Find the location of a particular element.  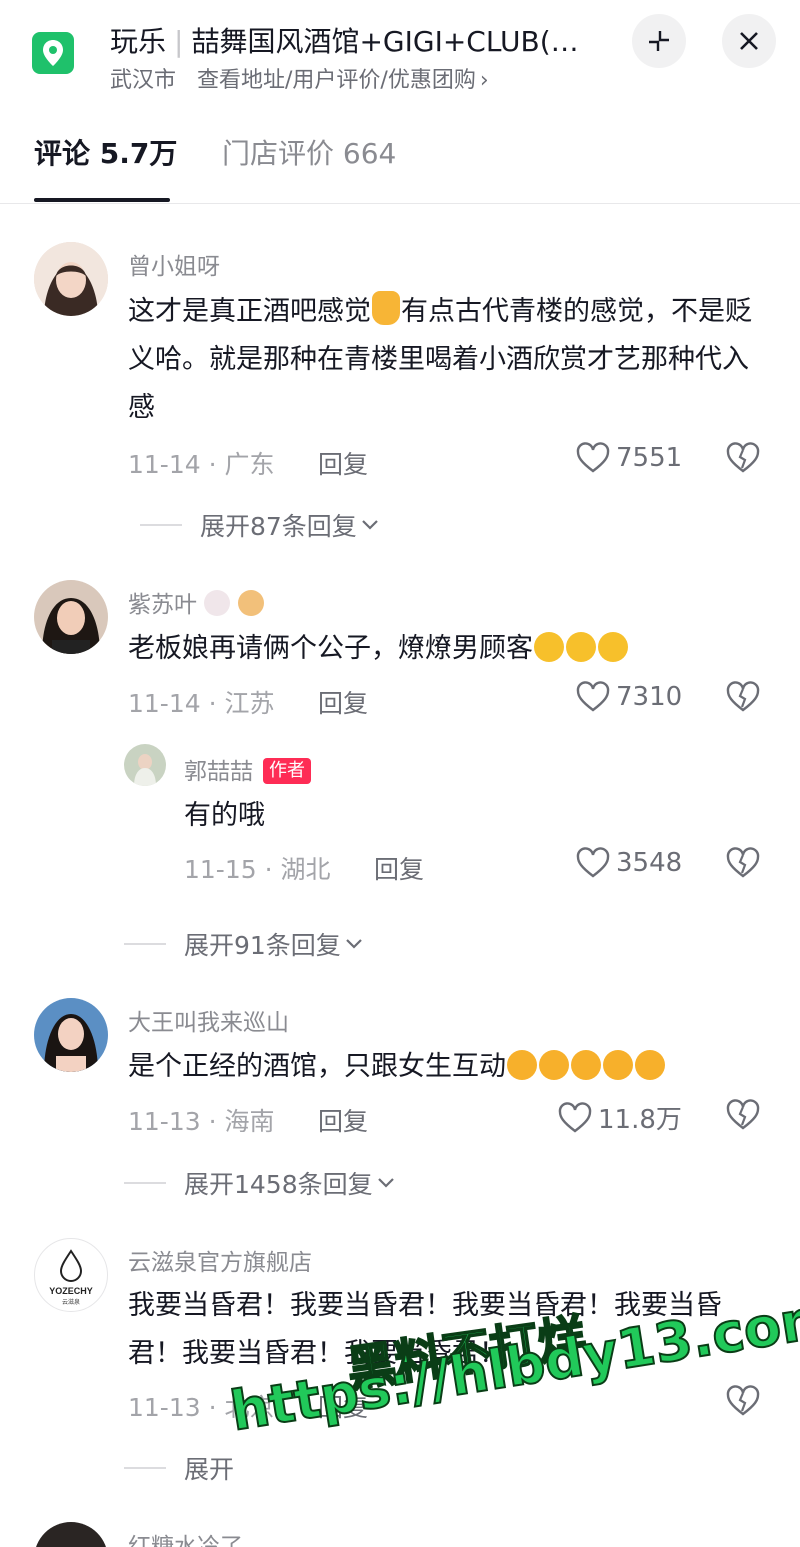

svg-text: YOZECHY is located at coordinates (71, 1291).